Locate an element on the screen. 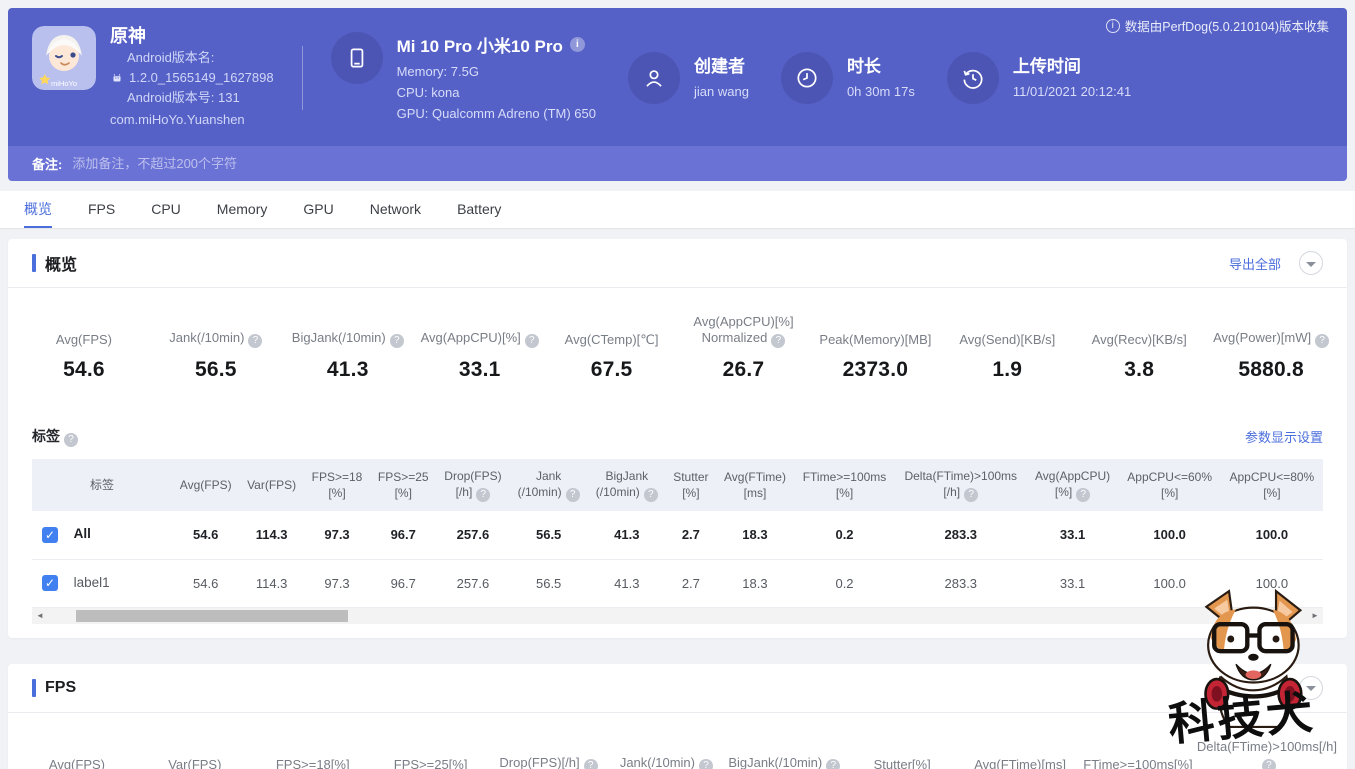 This screenshot has height=769, width=1355. note-input is located at coordinates (697, 163).